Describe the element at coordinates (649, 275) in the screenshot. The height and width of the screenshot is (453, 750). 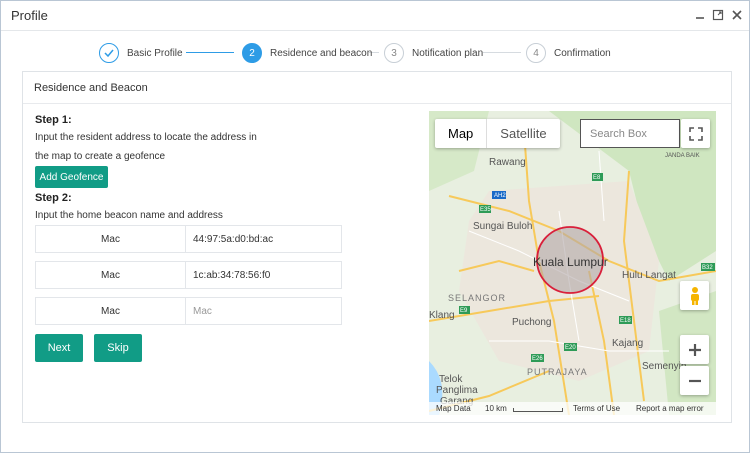
I see `map-label-hulu-langat: Hulu Langat` at that location.